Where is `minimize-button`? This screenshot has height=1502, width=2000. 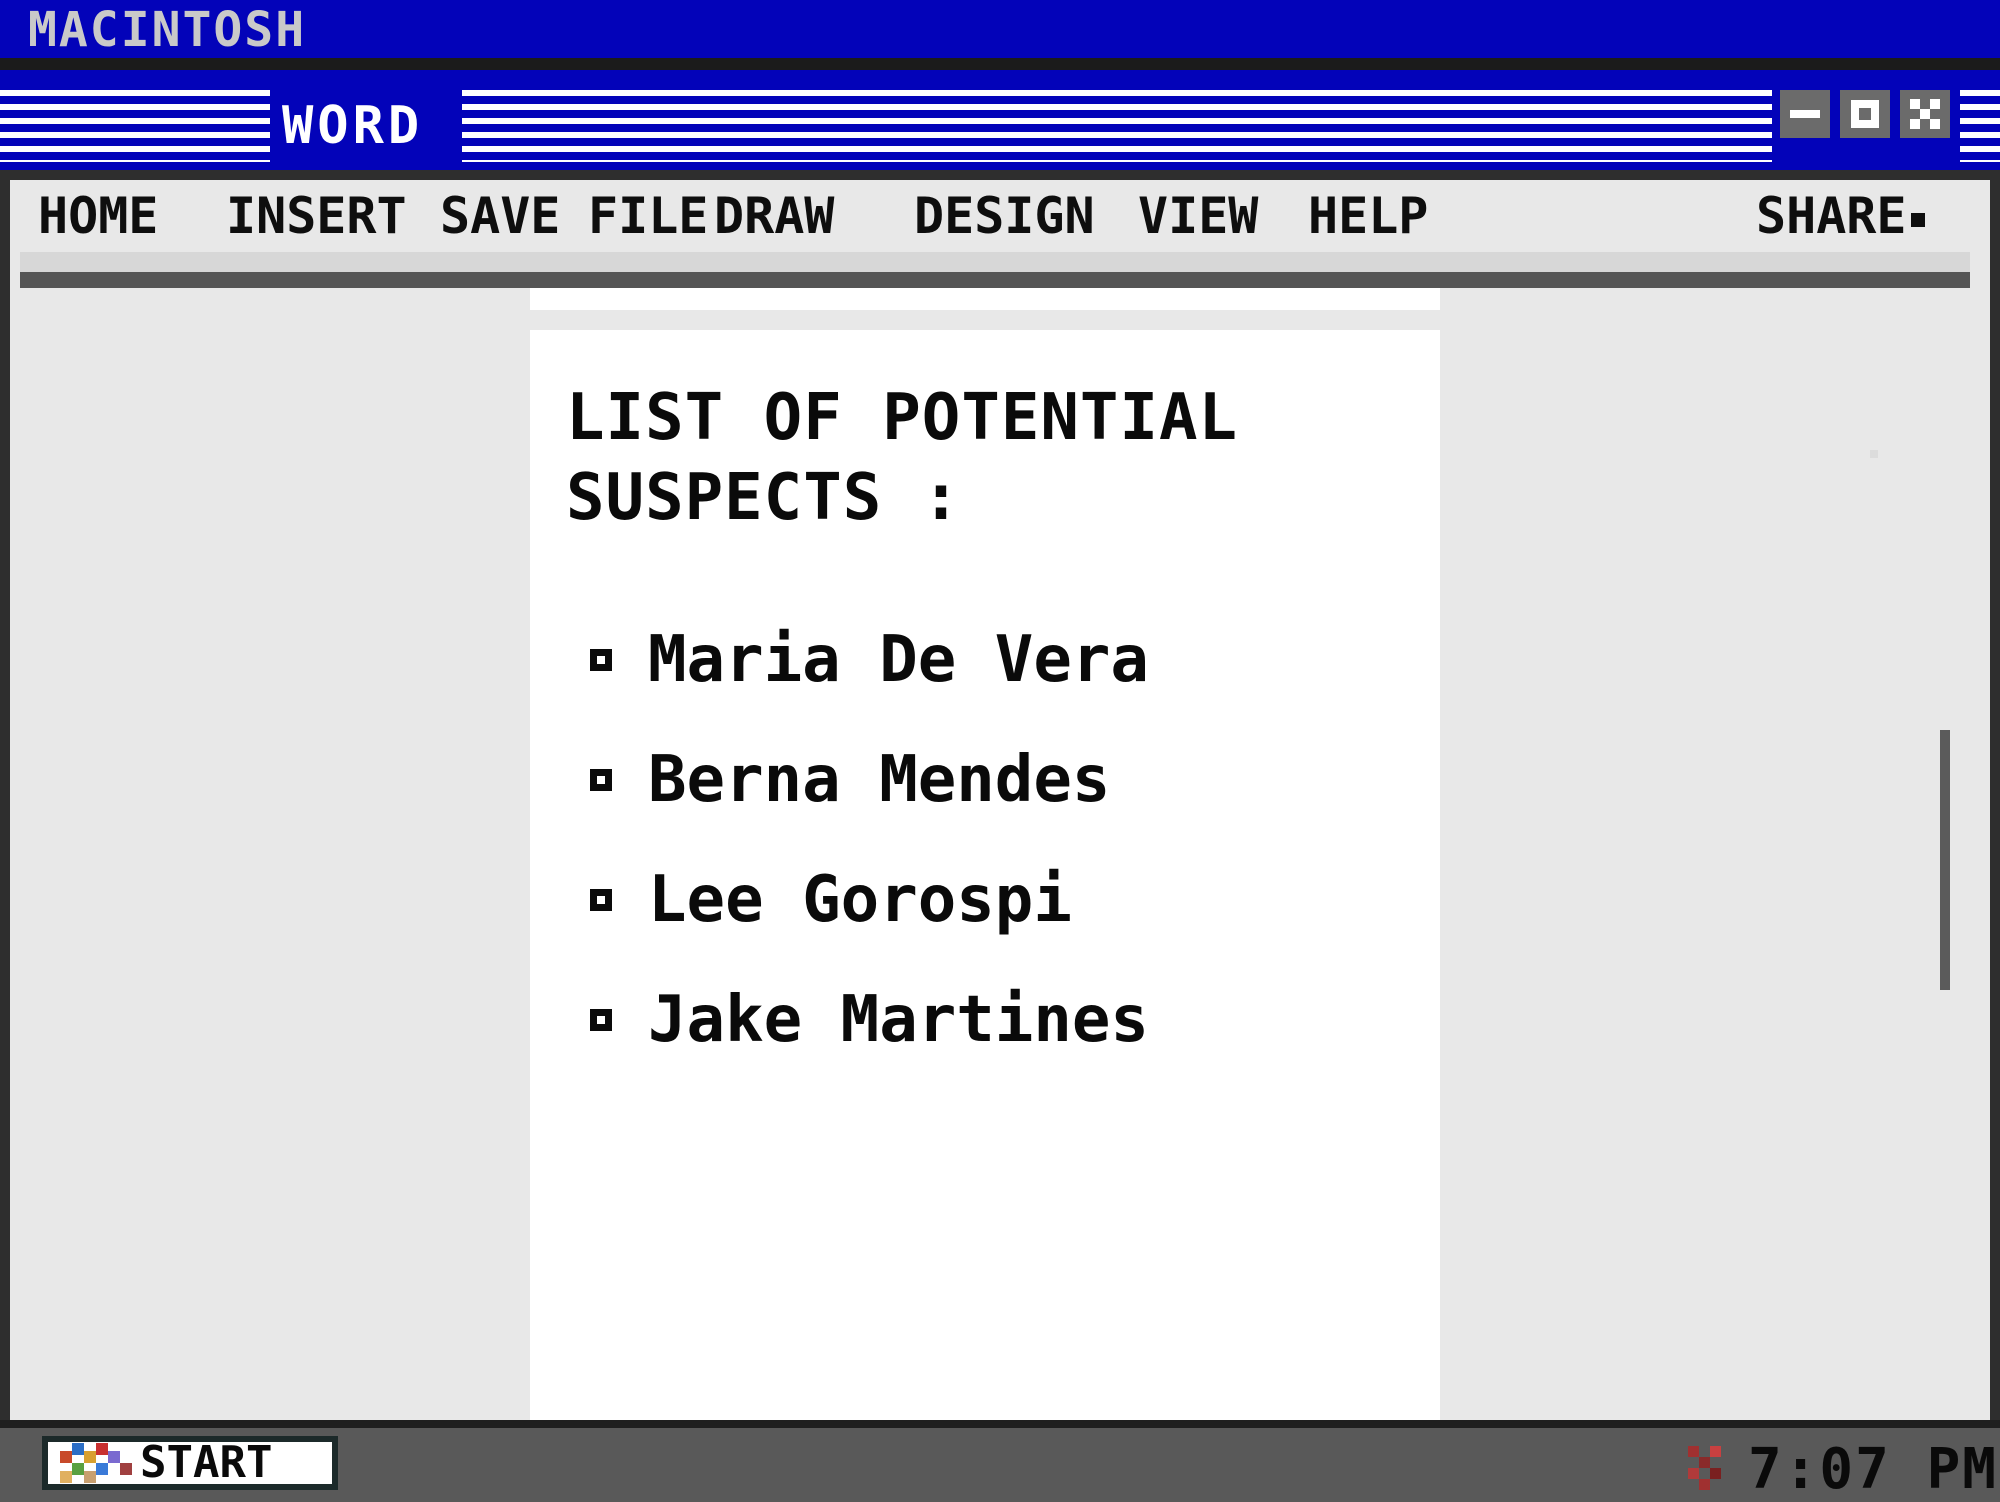
minimize-button is located at coordinates (1805, 114).